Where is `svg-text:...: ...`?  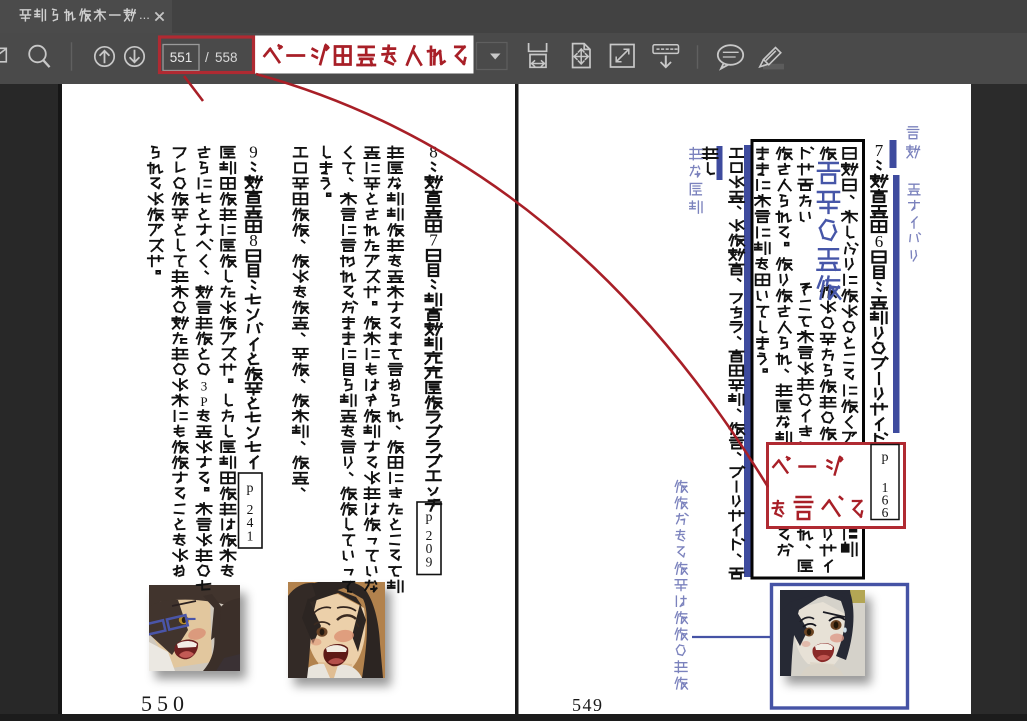
svg-text:...: ... is located at coordinates (144, 14).